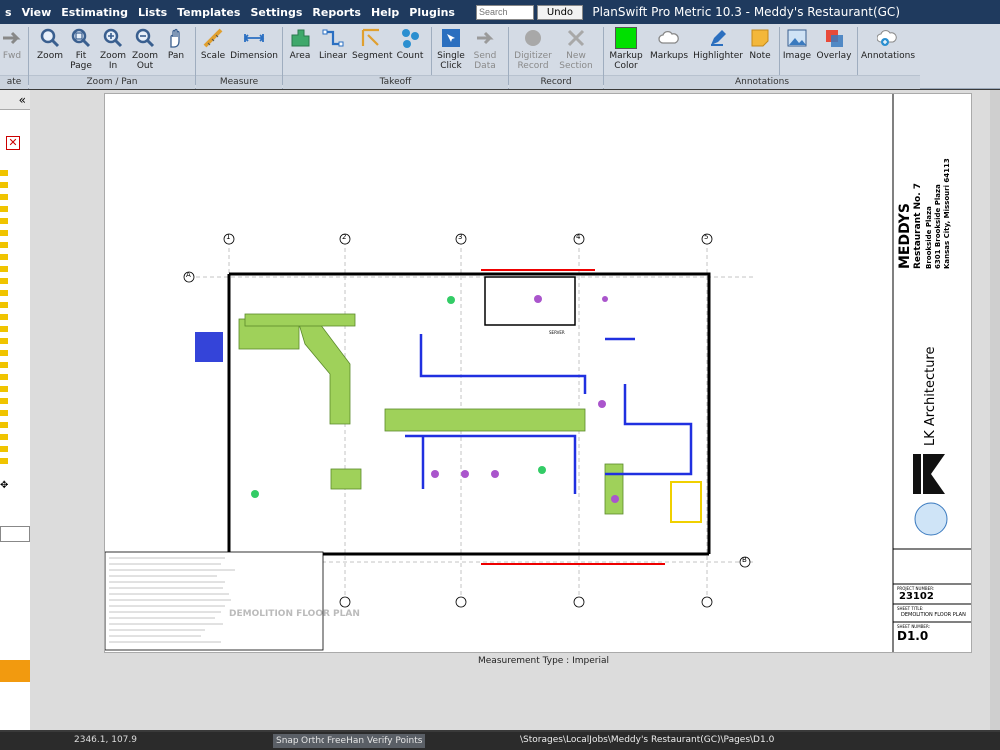  I want to click on menu-item-estimating: Estimating, so click(94, 12).